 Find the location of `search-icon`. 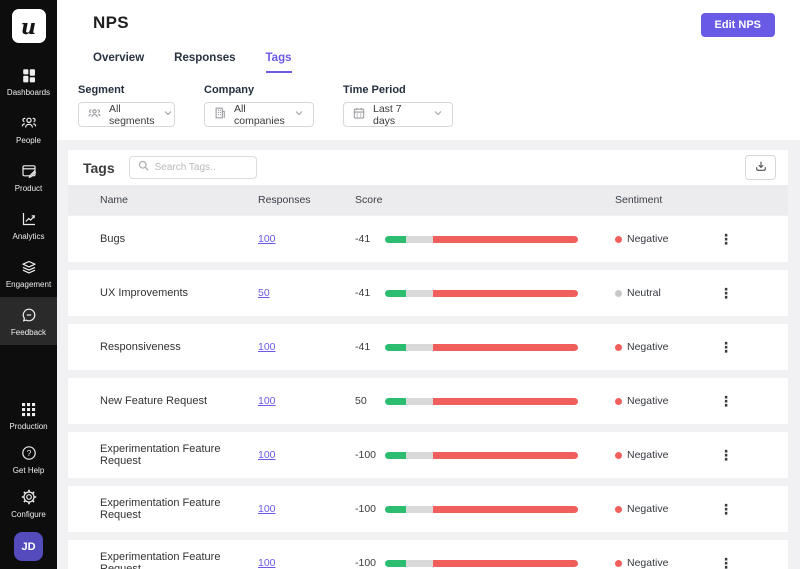

search-icon is located at coordinates (143, 168).